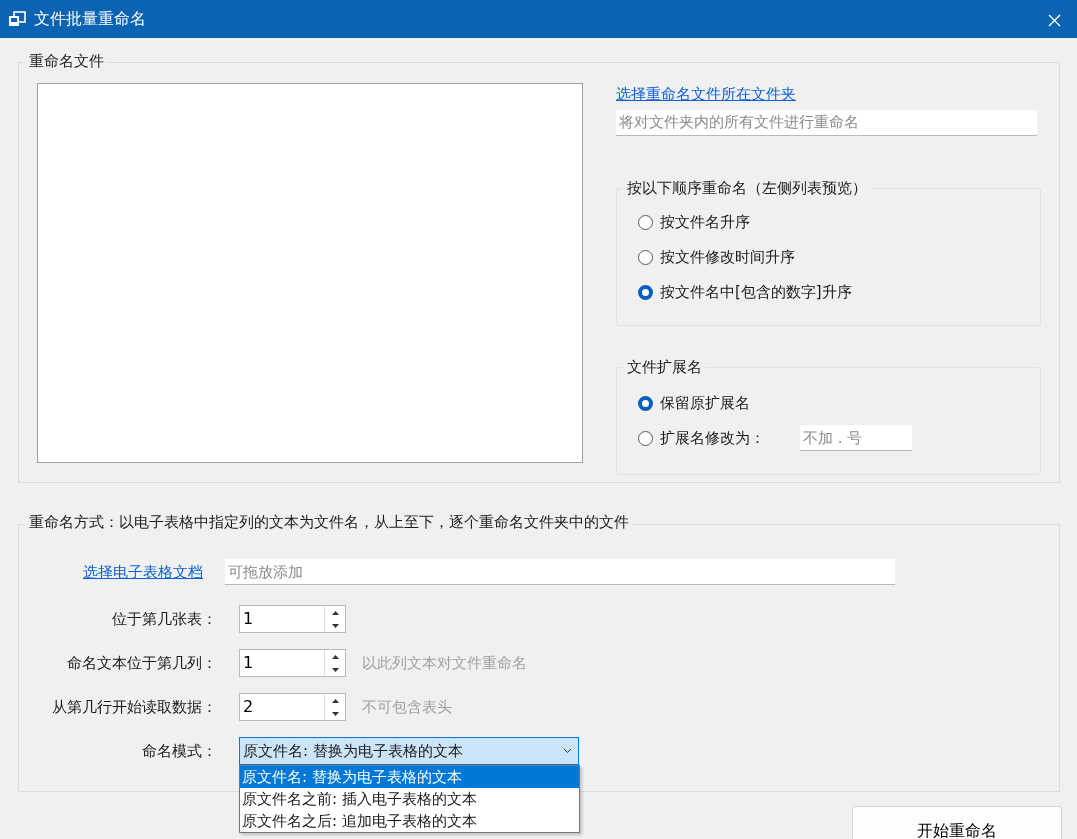 Image resolution: width=1077 pixels, height=839 pixels. I want to click on spreadsheet-link: 选择电子表格文档, so click(143, 572).